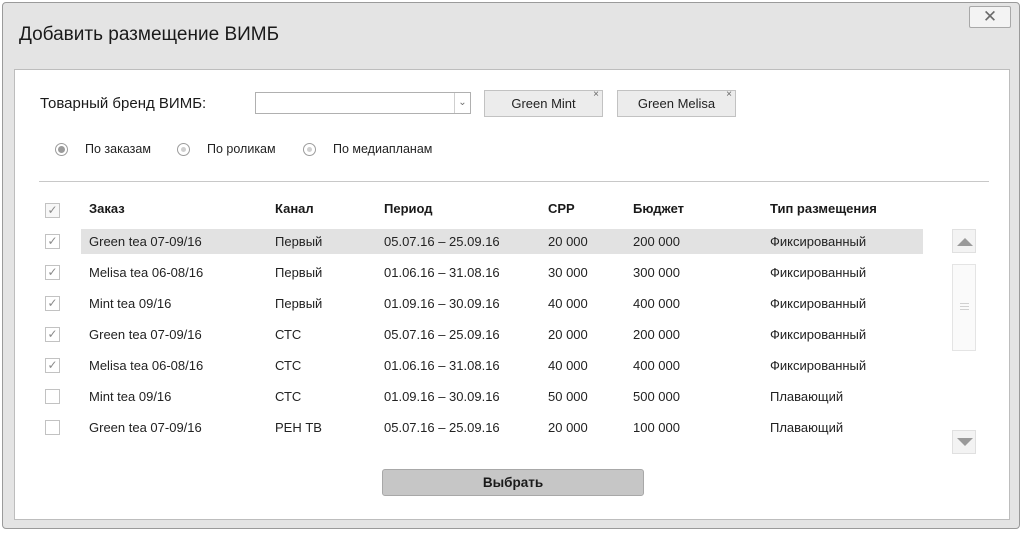 The width and height of the screenshot is (1024, 533). Describe the element at coordinates (658, 208) in the screenshot. I see `column-header-budget: Бюджет` at that location.